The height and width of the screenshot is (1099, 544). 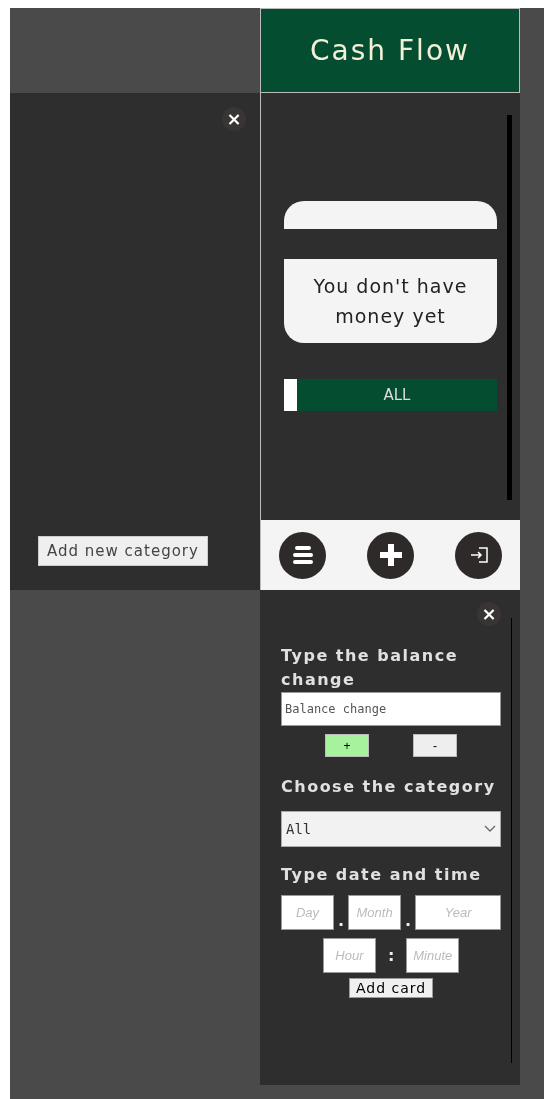 I want to click on month-field: Month, so click(x=375, y=912).